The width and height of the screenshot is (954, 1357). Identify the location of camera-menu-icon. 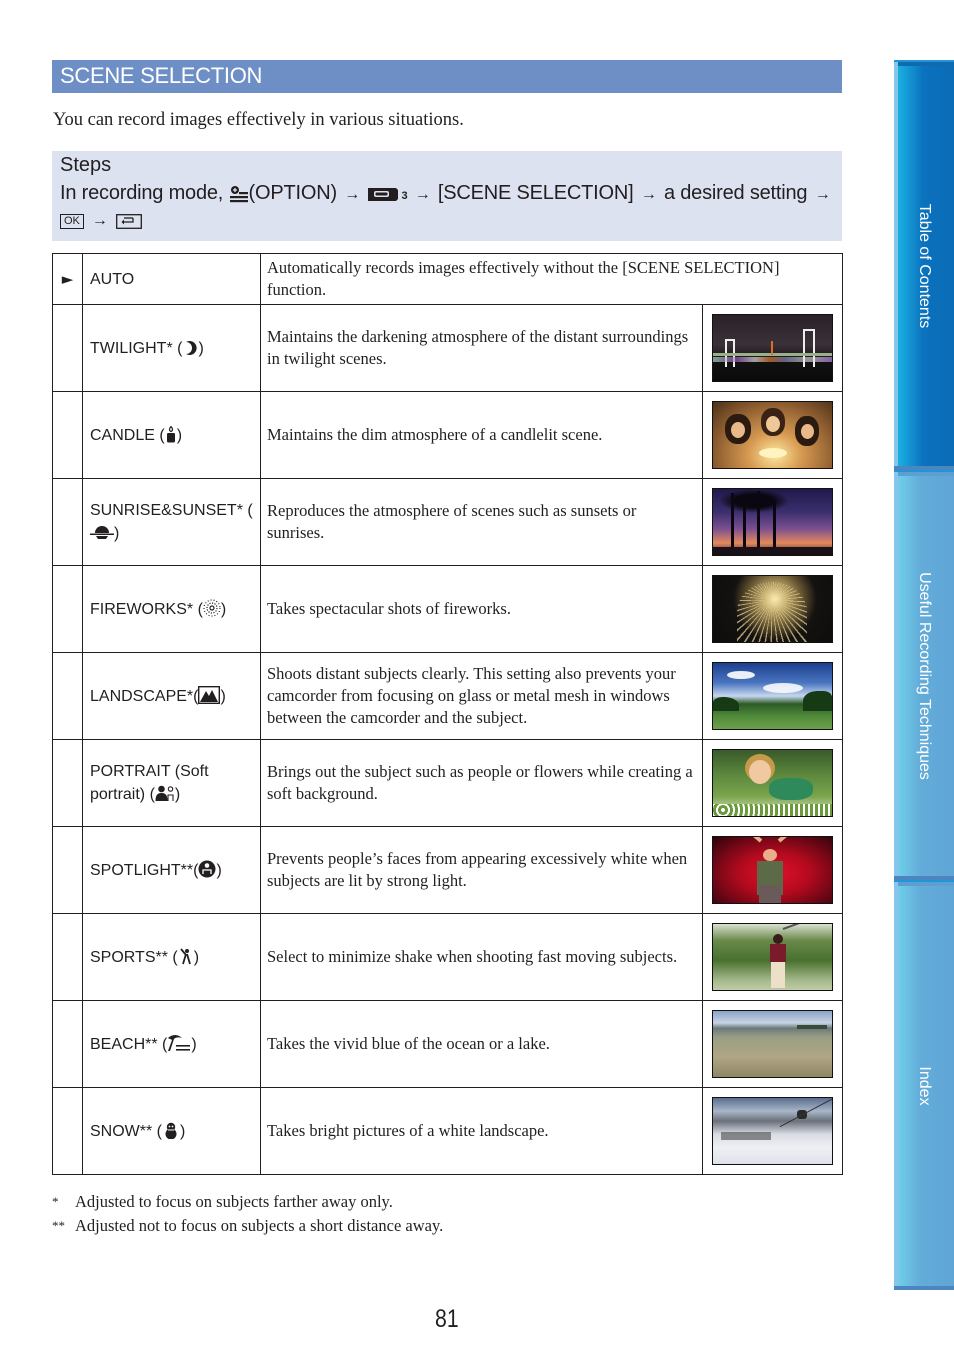
(383, 194).